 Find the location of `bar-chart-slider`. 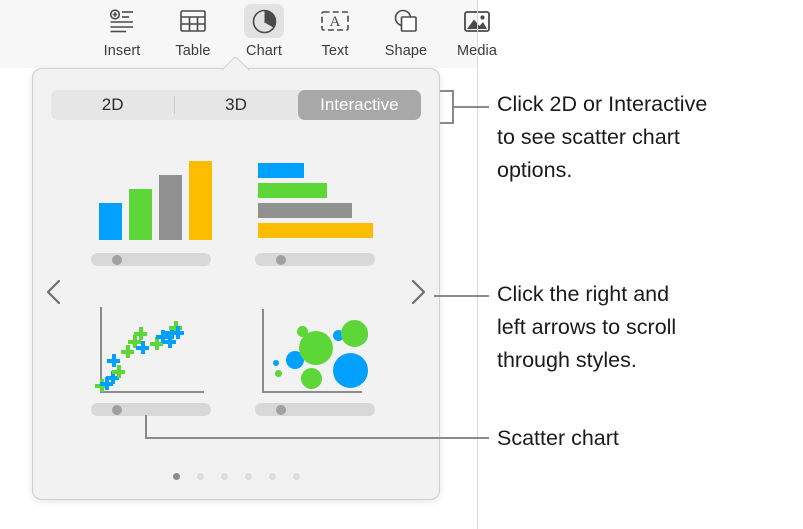

bar-chart-slider is located at coordinates (315, 259).